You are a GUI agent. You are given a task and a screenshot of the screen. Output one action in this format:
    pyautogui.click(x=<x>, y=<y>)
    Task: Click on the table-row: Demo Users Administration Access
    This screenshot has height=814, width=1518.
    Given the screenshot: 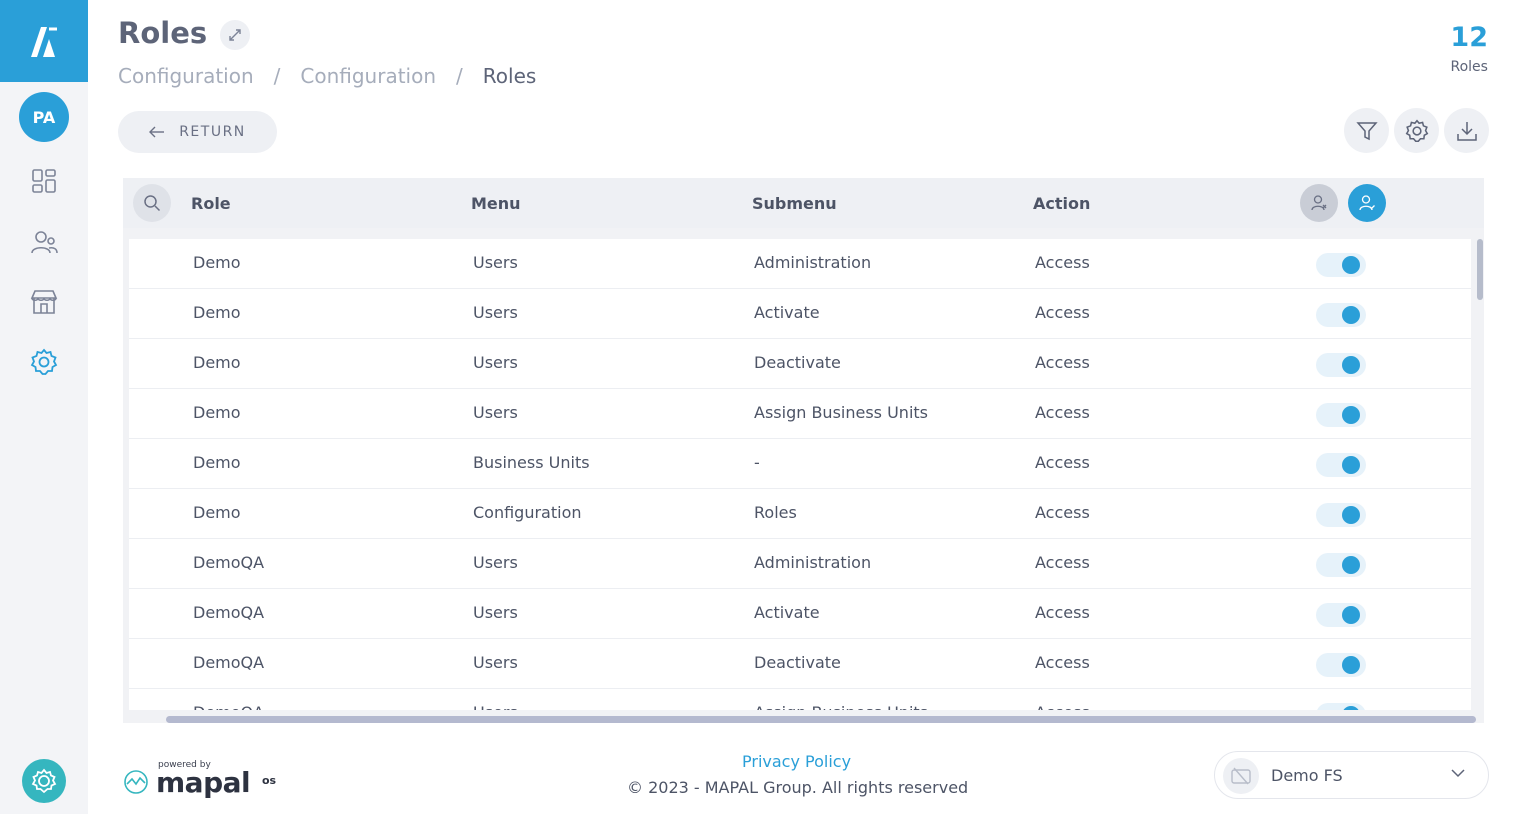 What is the action you would take?
    pyautogui.click(x=800, y=264)
    